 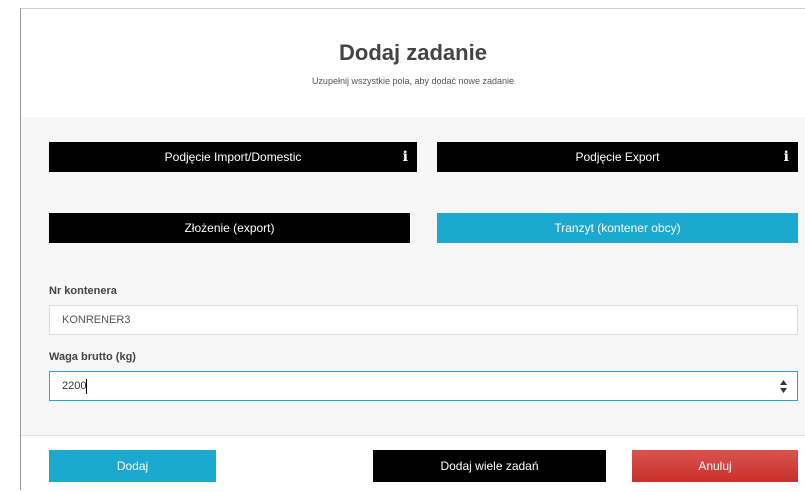 I want to click on modal-footer: Dodaj Dodaj wiele zadań Anuluj, so click(x=413, y=463).